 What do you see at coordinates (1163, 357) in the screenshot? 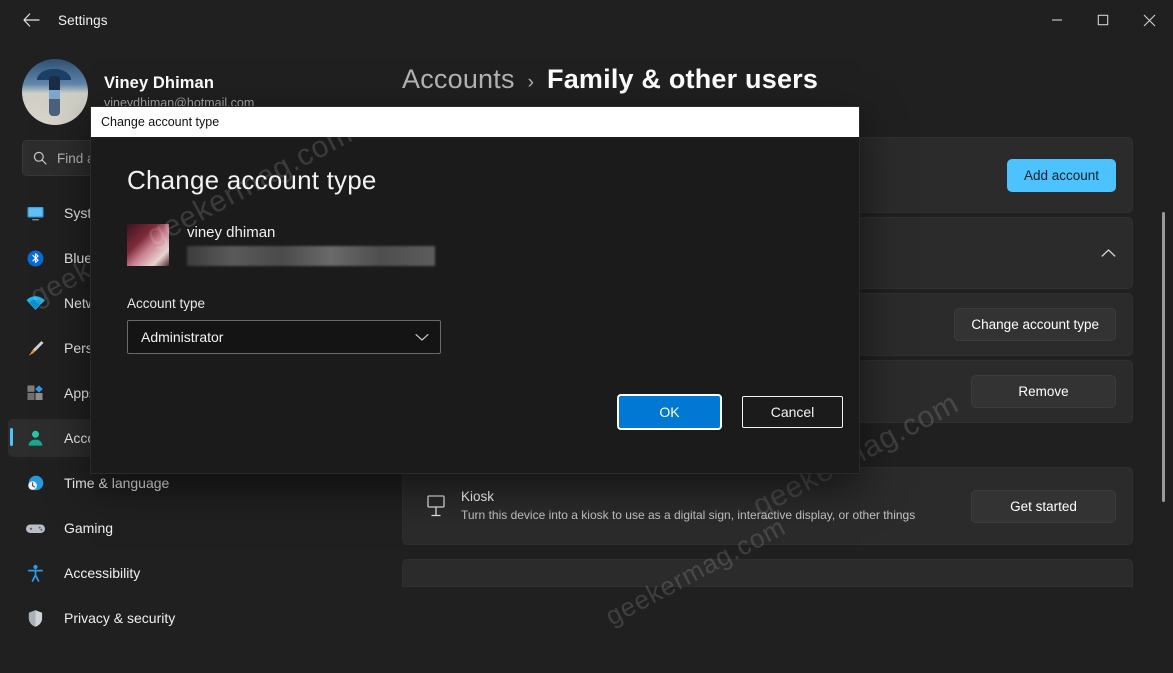
I see `main-scrollbar` at bounding box center [1163, 357].